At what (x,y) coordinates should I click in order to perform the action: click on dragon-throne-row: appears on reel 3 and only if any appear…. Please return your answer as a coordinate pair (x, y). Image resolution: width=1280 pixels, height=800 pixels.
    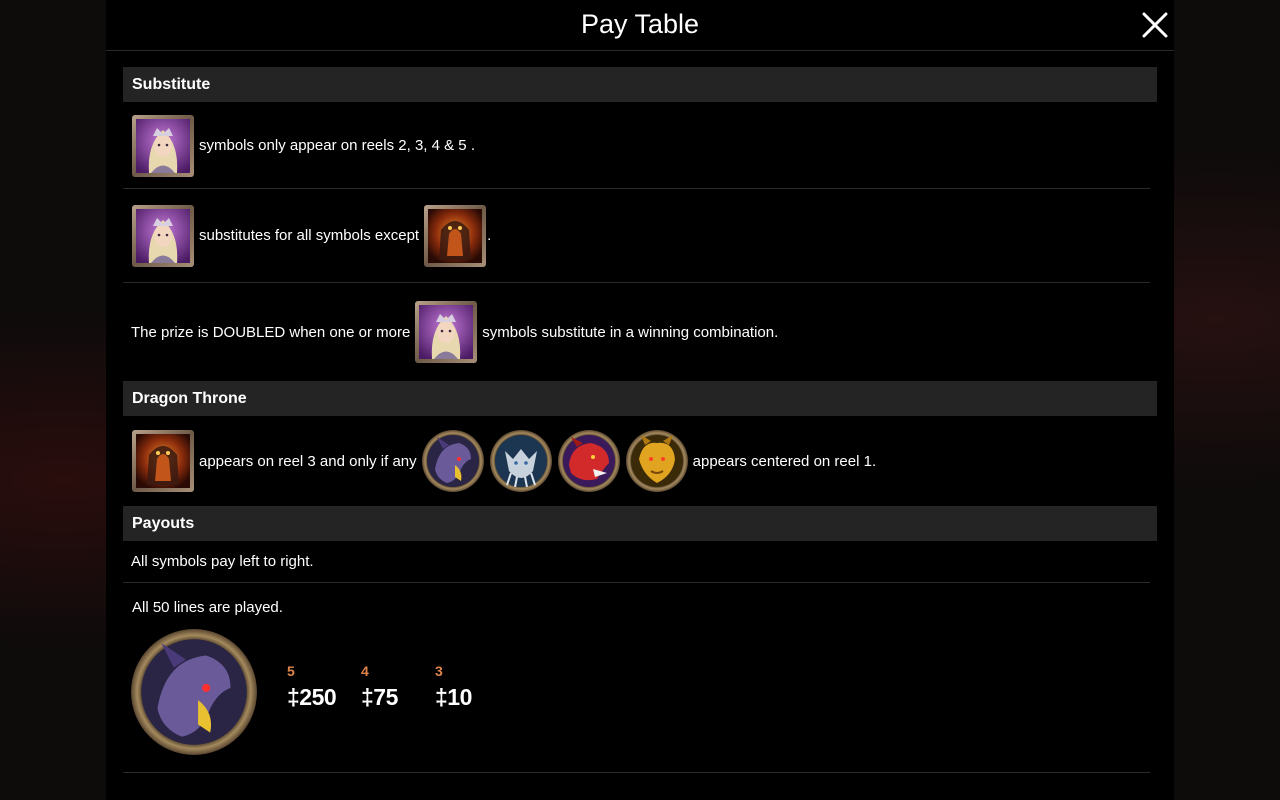
    Looking at the image, I should click on (636, 461).